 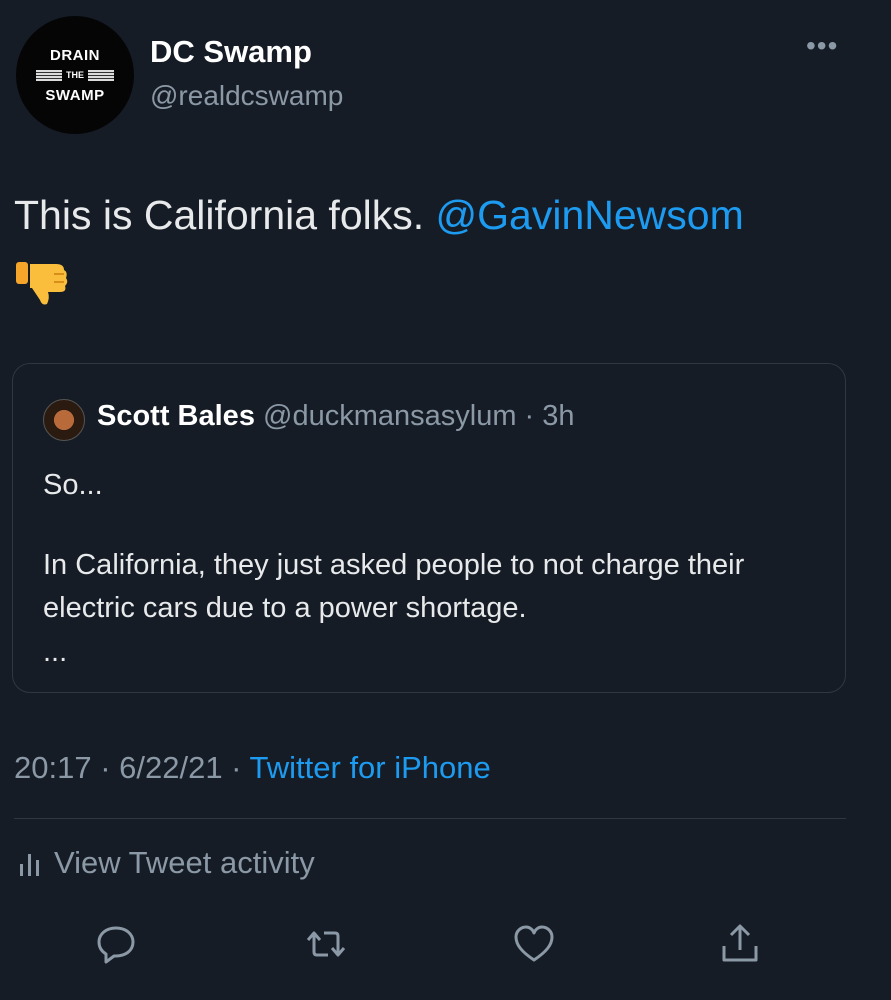 I want to click on action-bar, so click(x=445, y=947).